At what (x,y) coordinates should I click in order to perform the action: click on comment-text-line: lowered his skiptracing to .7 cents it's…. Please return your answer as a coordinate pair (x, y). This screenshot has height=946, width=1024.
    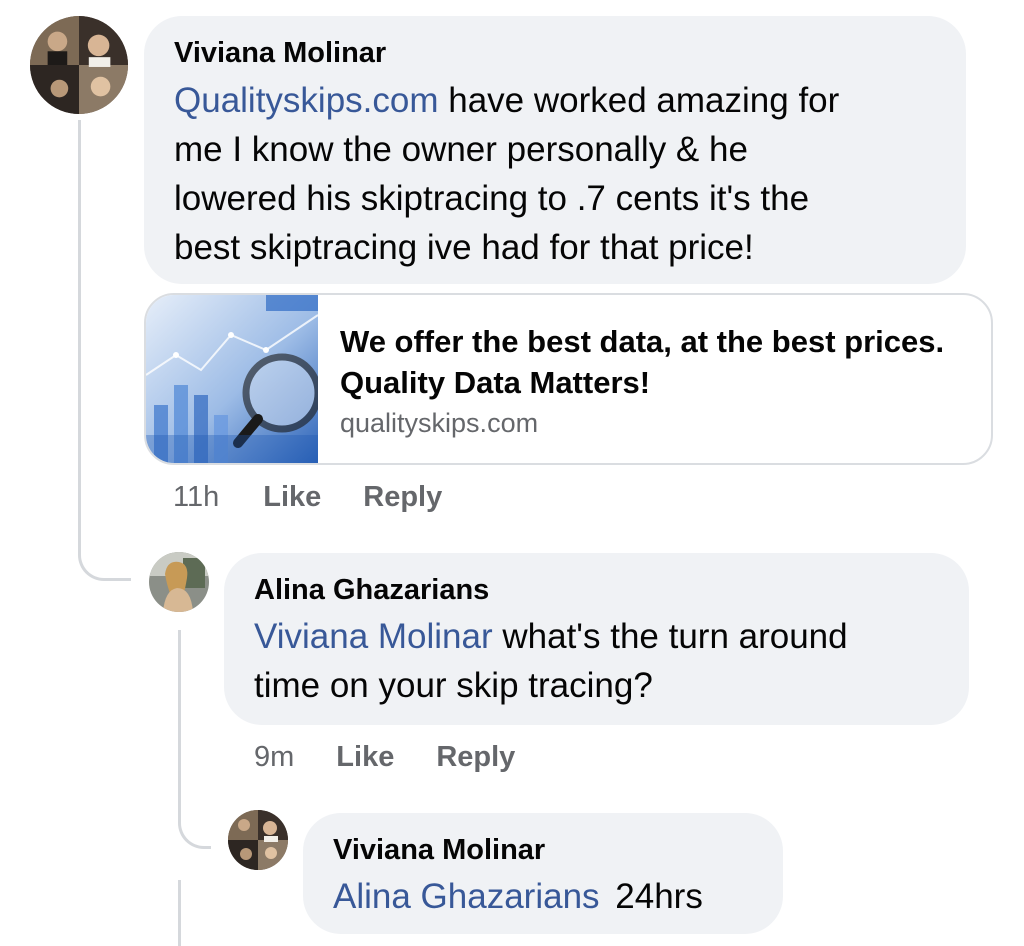
    Looking at the image, I should click on (492, 198).